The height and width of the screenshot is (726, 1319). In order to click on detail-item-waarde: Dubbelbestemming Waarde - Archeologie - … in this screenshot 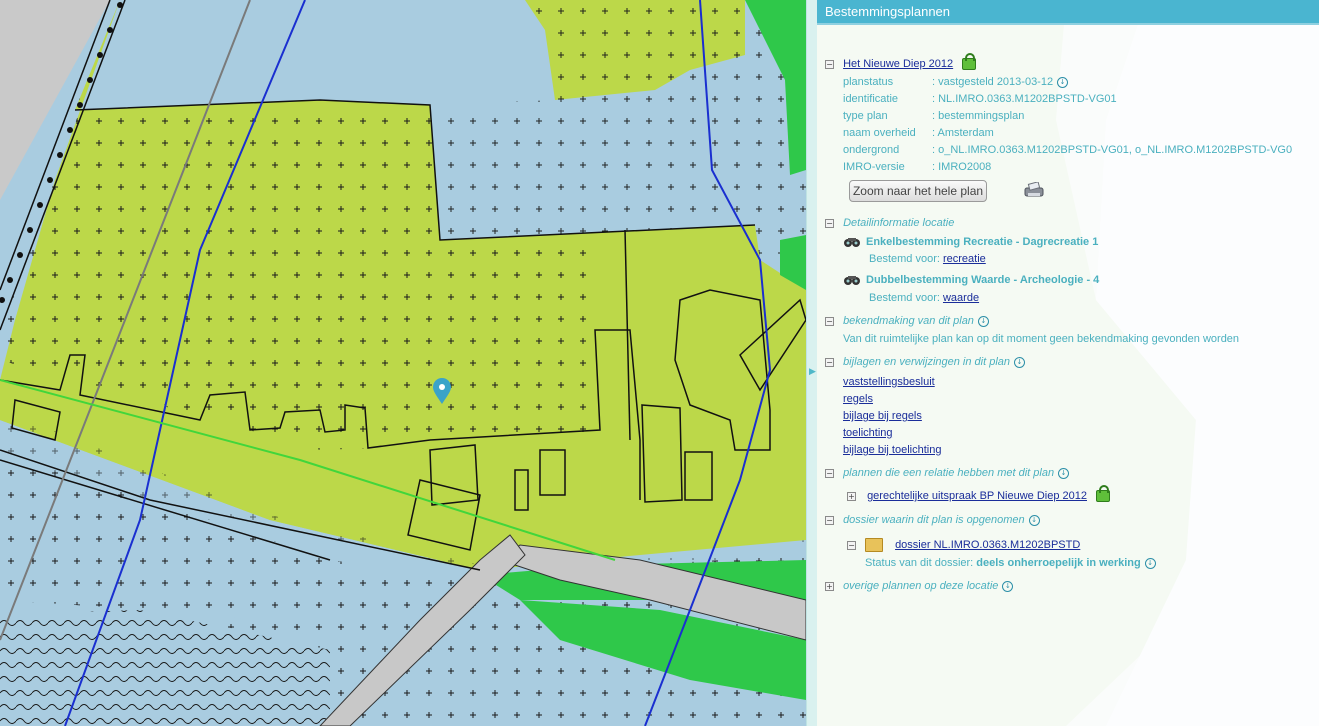, I will do `click(971, 280)`.